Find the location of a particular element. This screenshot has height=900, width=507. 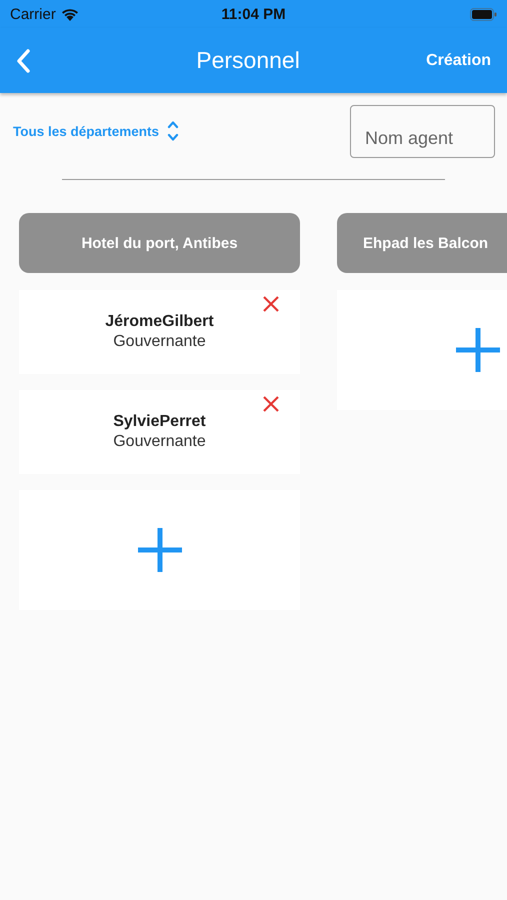

battery-icon is located at coordinates (483, 14).